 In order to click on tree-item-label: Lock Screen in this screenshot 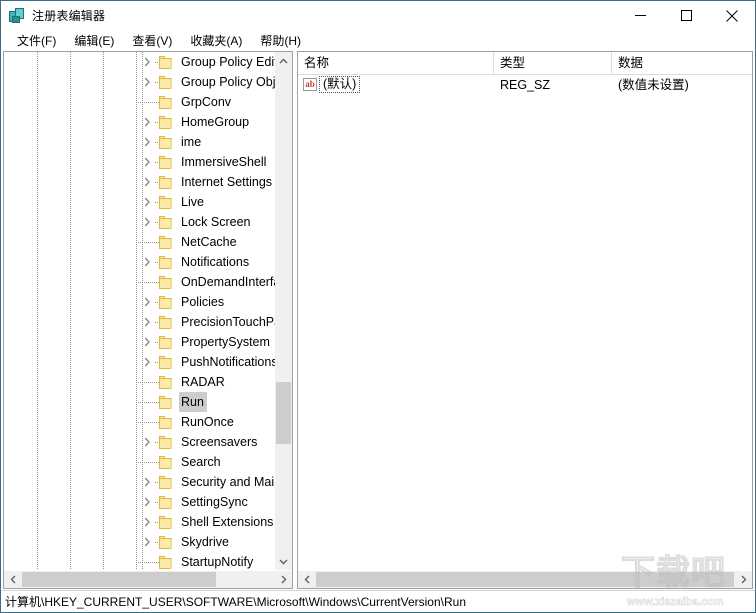, I will do `click(216, 222)`.